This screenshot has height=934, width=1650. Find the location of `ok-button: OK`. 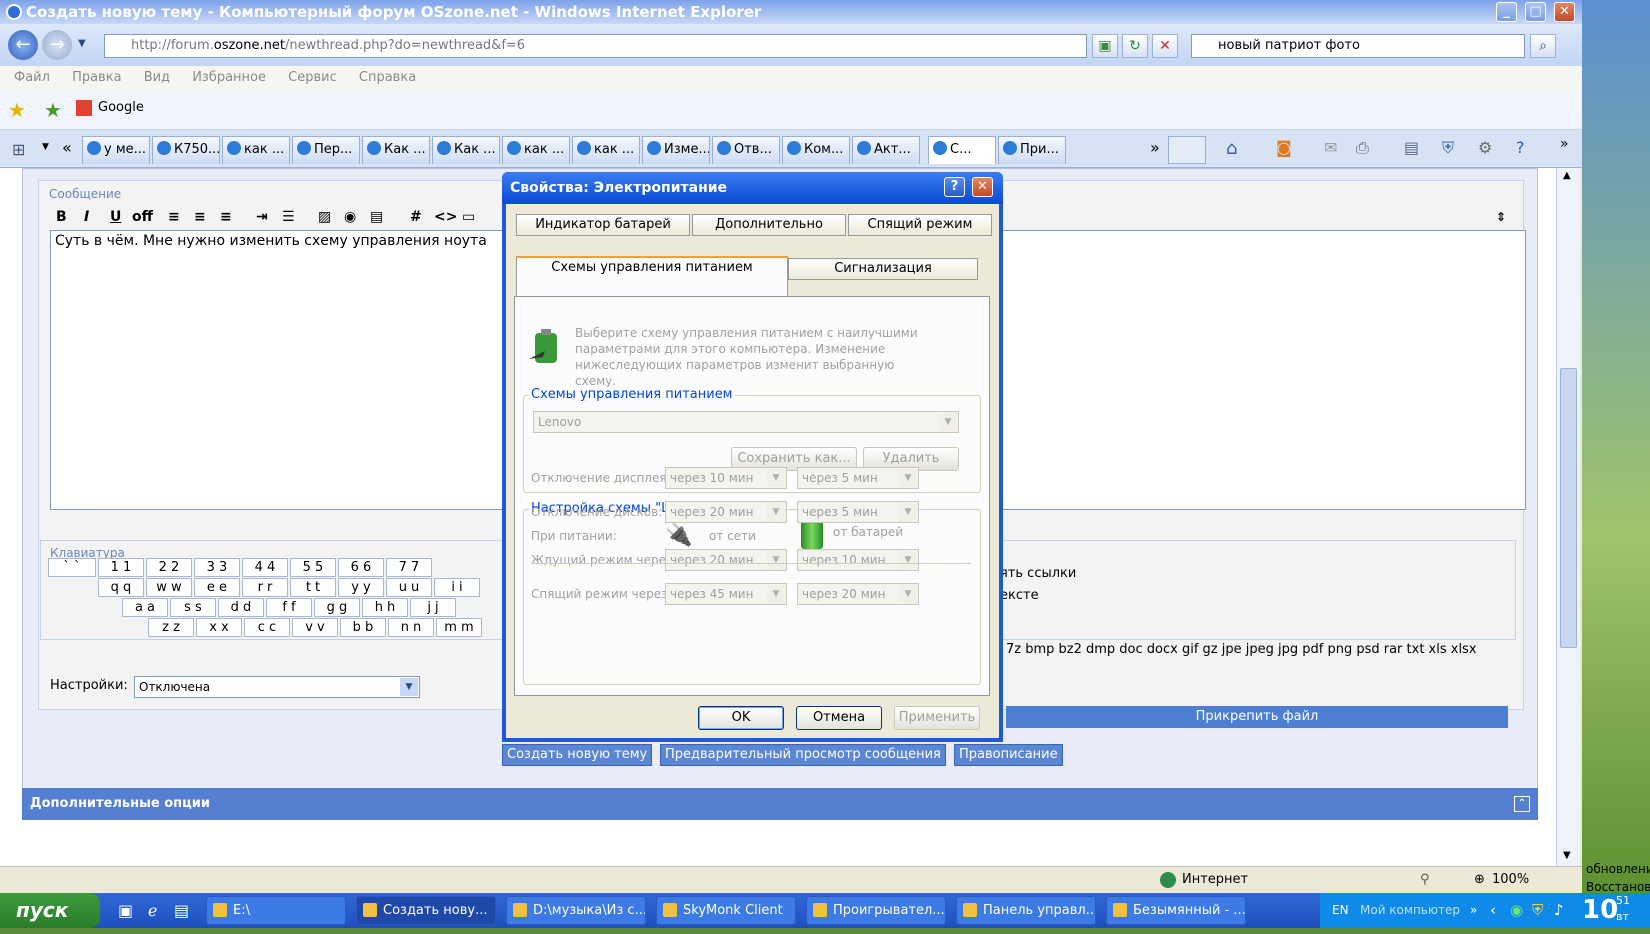

ok-button: OK is located at coordinates (741, 718).